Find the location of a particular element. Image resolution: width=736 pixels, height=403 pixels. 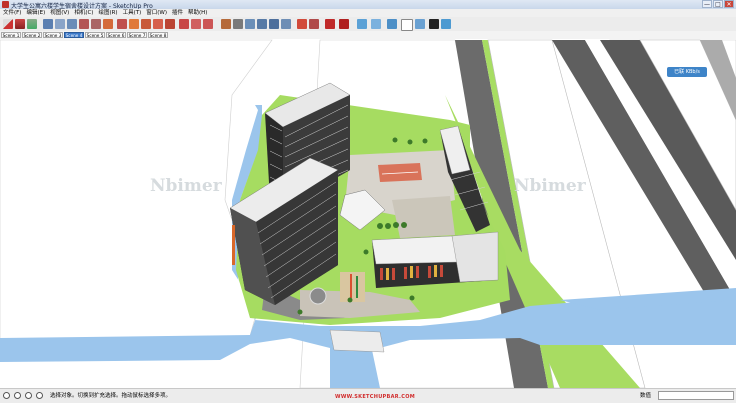

window-controls: — □ ✕ is located at coordinates (718, 4).